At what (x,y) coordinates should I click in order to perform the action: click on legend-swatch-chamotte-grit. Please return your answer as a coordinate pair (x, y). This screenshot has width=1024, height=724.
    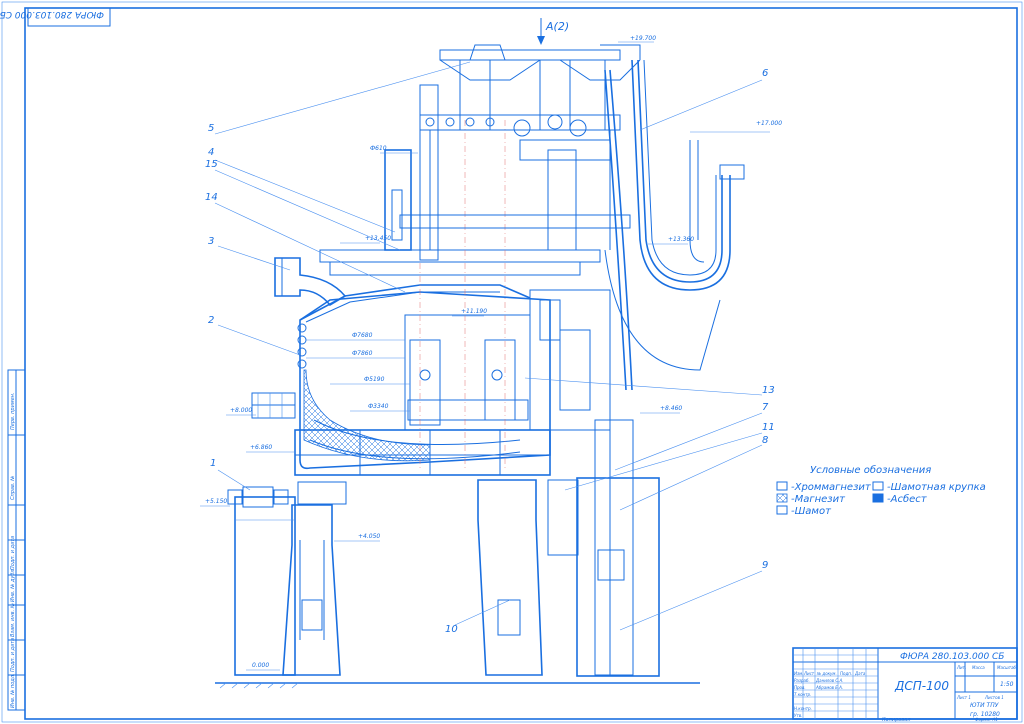
    Looking at the image, I should click on (878, 486).